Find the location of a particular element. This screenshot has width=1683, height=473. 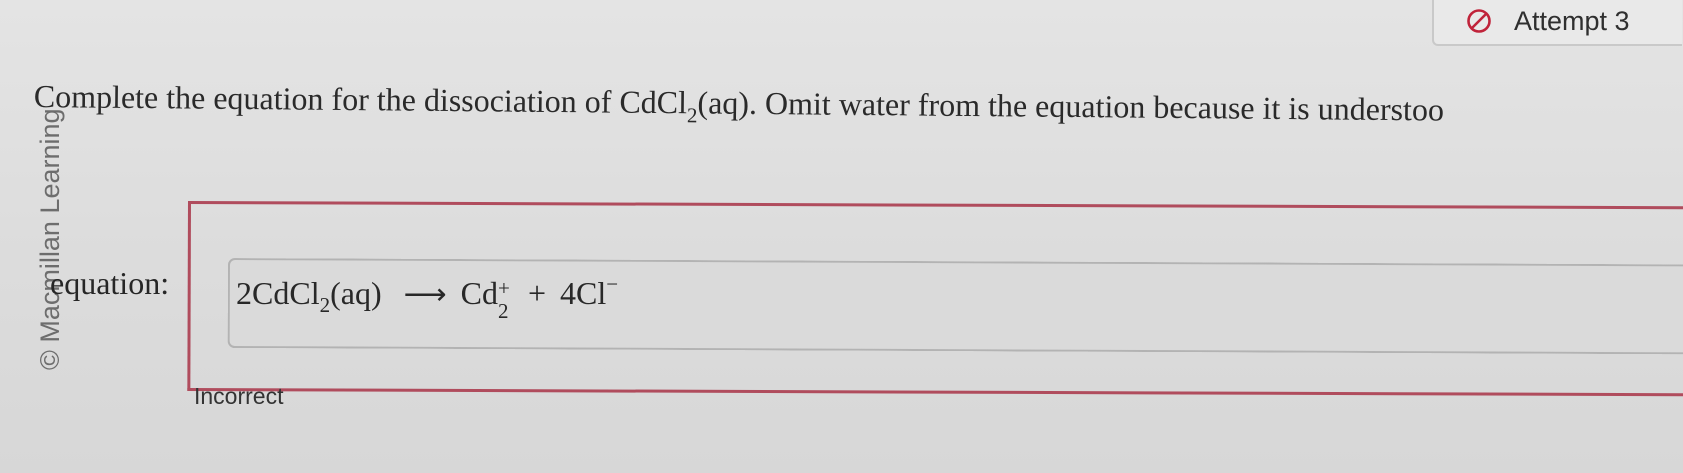

product1-symbol: Cd is located at coordinates (479, 293).